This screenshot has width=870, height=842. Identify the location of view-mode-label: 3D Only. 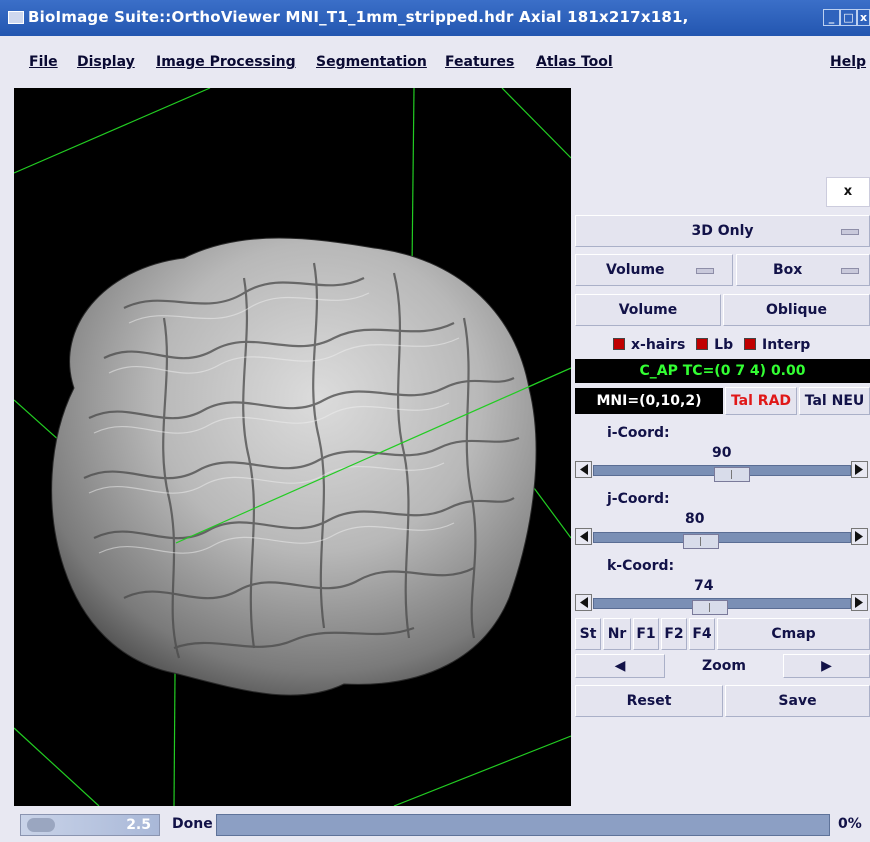
(722, 231).